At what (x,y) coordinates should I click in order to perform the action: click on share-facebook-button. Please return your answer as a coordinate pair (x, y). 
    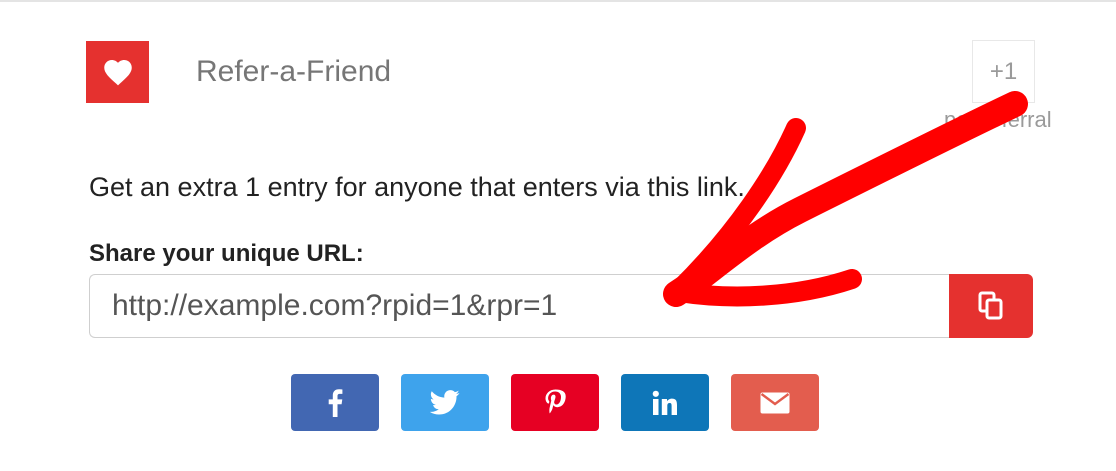
    Looking at the image, I should click on (335, 402).